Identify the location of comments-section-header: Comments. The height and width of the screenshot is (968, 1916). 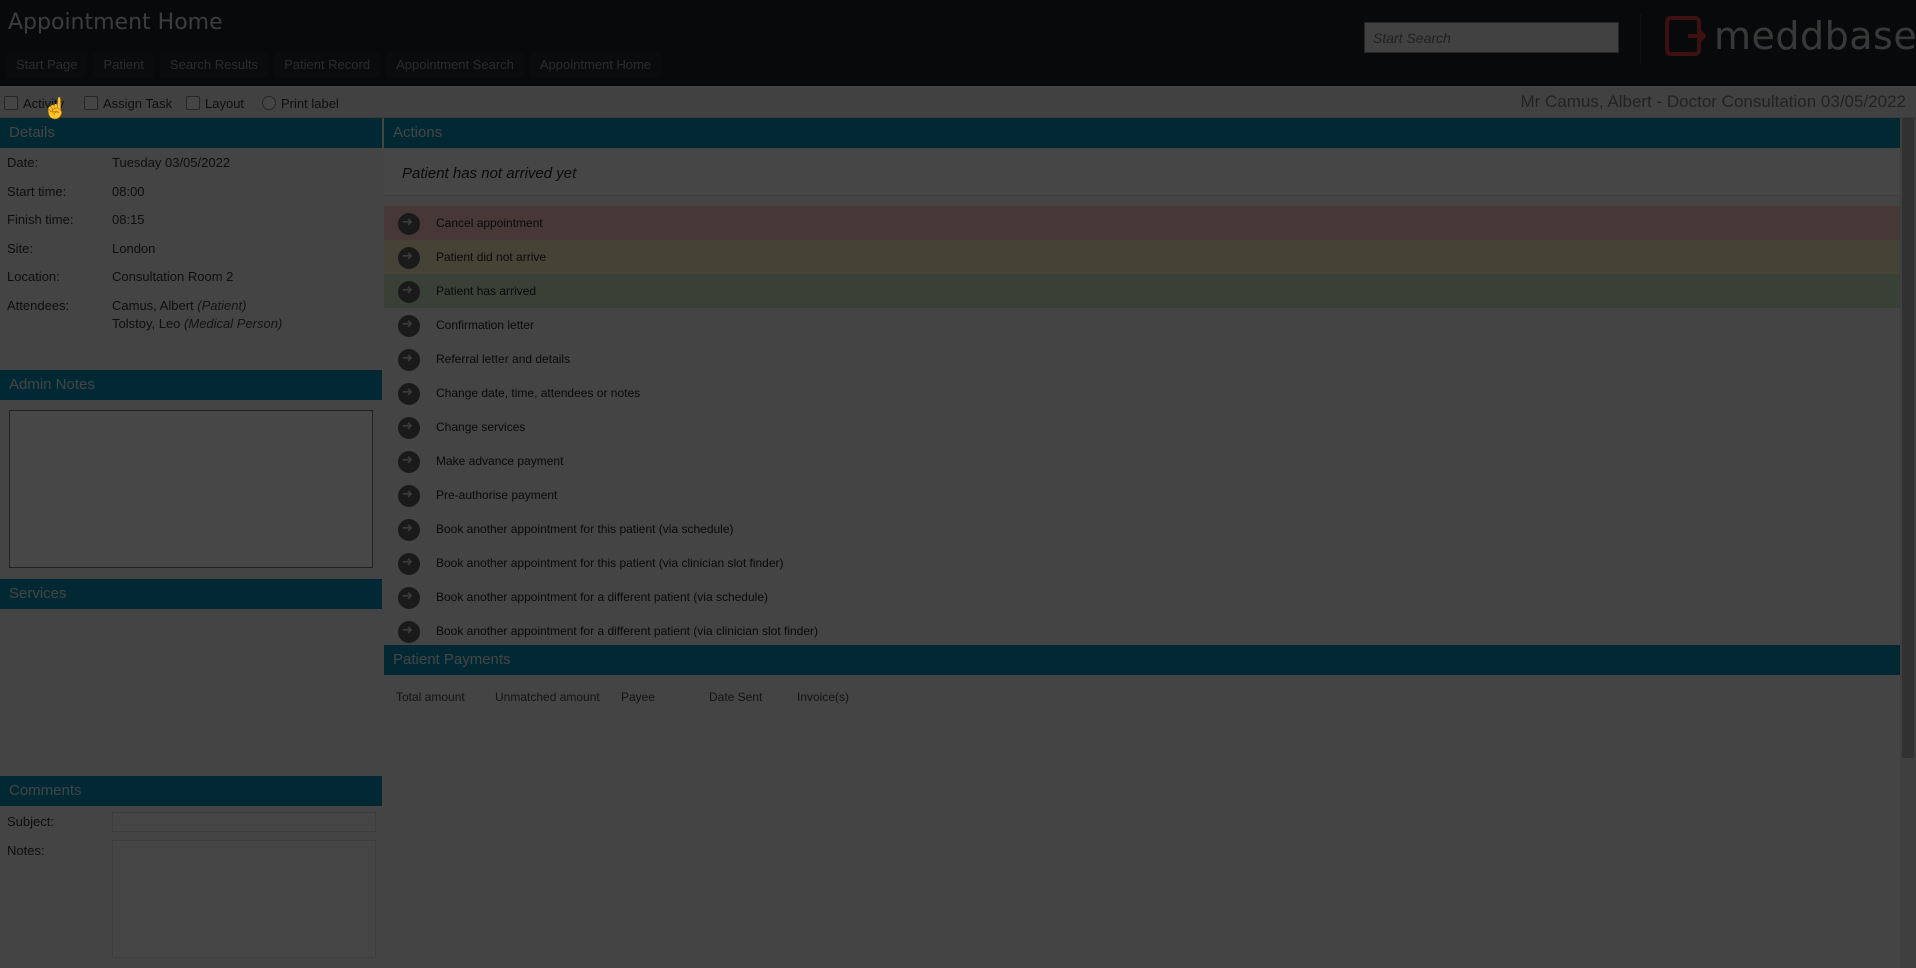
(191, 791).